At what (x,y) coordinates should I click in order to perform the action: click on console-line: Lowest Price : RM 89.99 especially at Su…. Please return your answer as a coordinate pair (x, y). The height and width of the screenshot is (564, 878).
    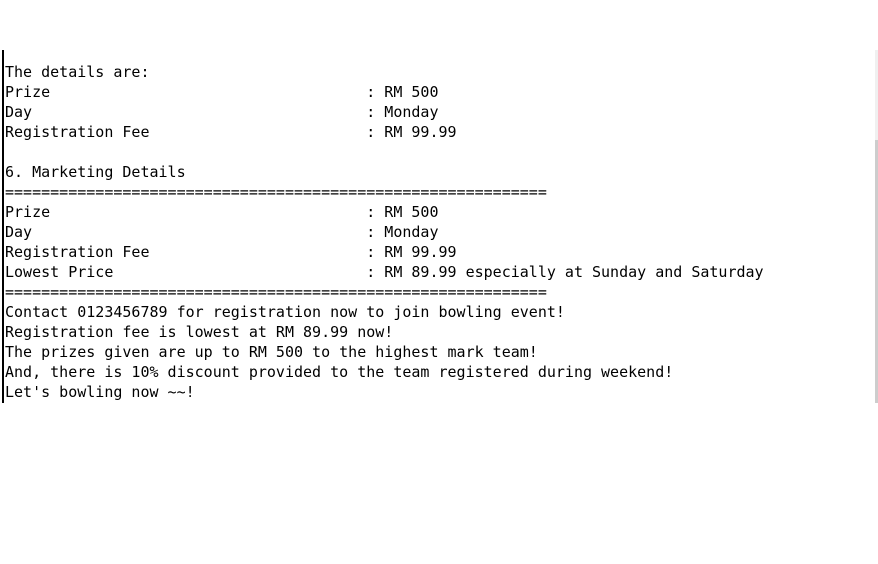
    Looking at the image, I should click on (384, 272).